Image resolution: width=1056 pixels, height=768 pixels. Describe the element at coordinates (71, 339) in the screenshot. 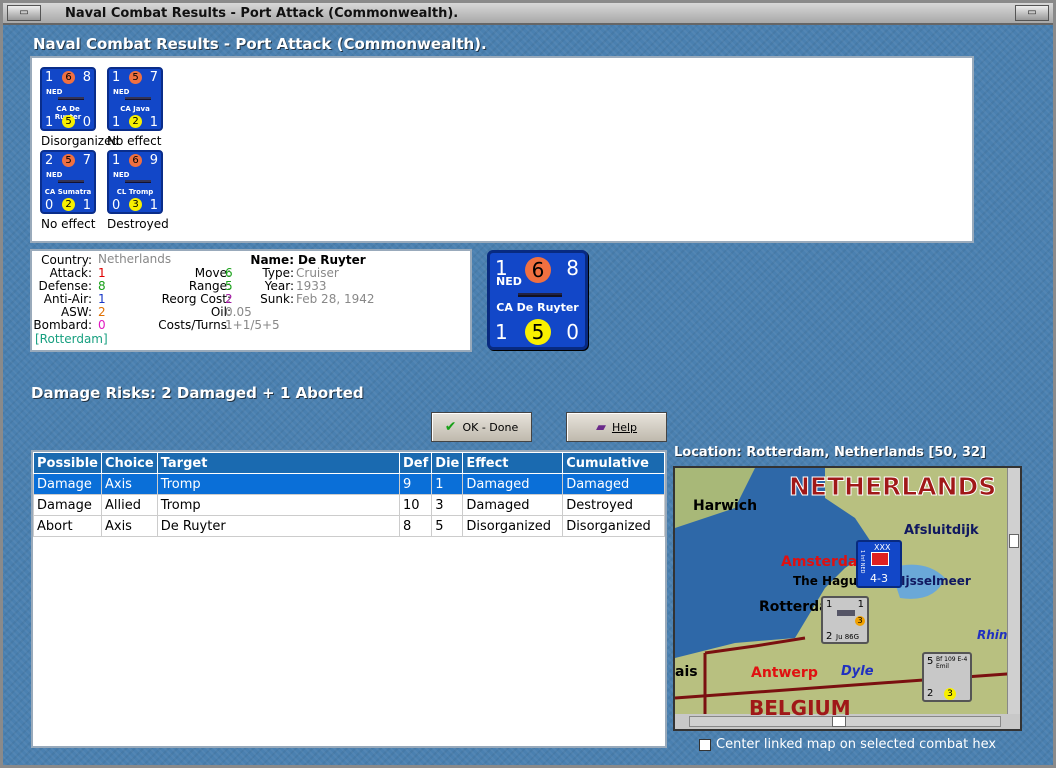

I see `port-link: [Rotterdam]` at that location.